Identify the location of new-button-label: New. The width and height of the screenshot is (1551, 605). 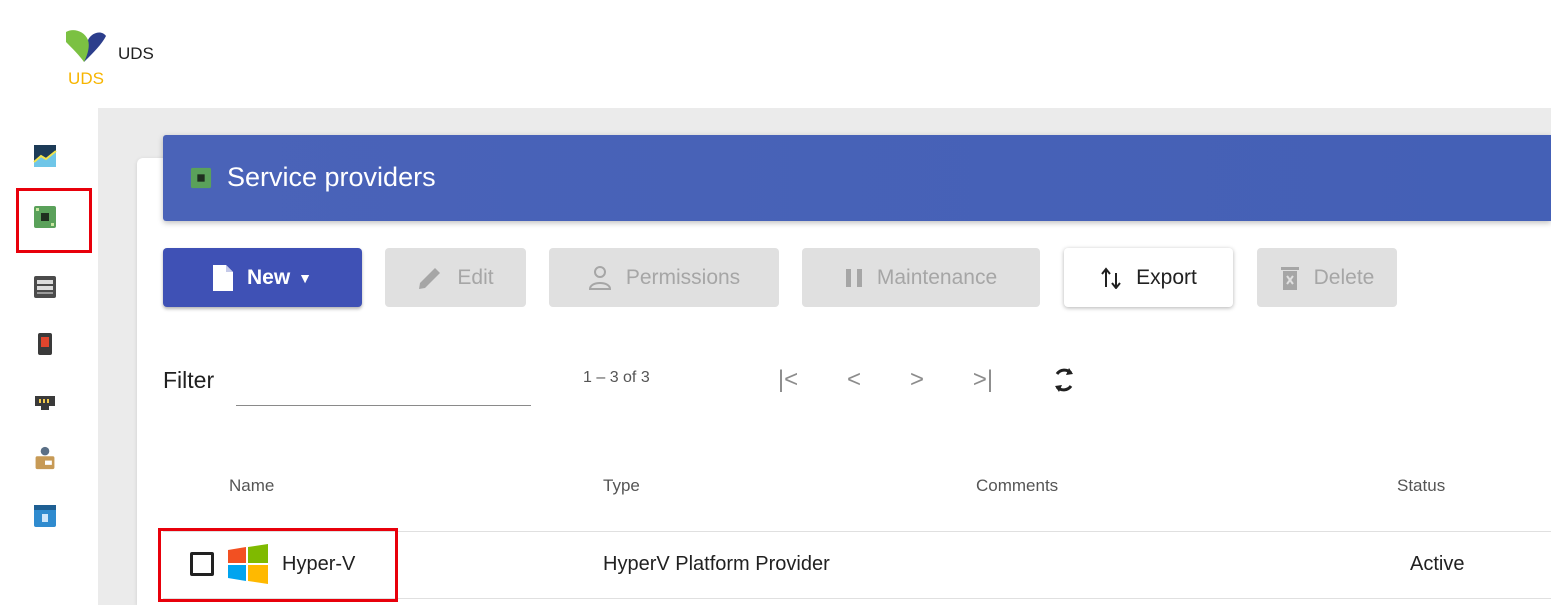
(268, 277).